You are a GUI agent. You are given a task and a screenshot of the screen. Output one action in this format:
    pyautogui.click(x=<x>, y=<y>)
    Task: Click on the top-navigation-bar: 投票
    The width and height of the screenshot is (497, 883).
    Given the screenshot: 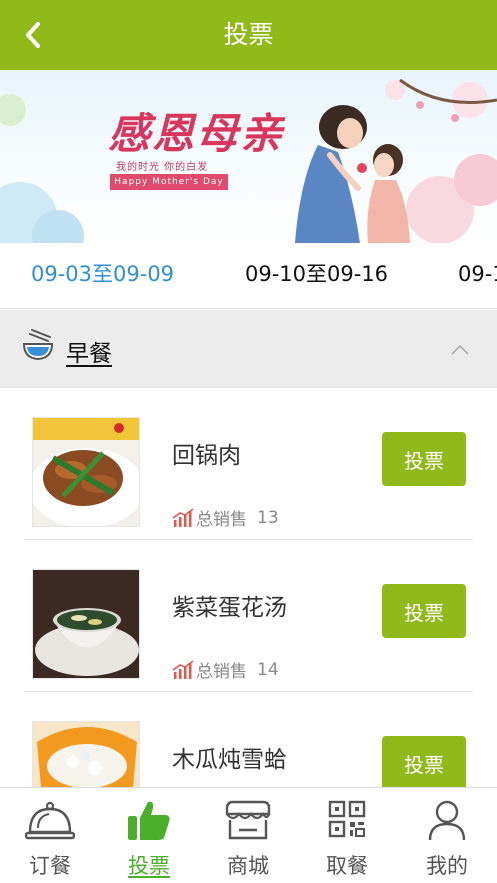 What is the action you would take?
    pyautogui.click(x=248, y=35)
    